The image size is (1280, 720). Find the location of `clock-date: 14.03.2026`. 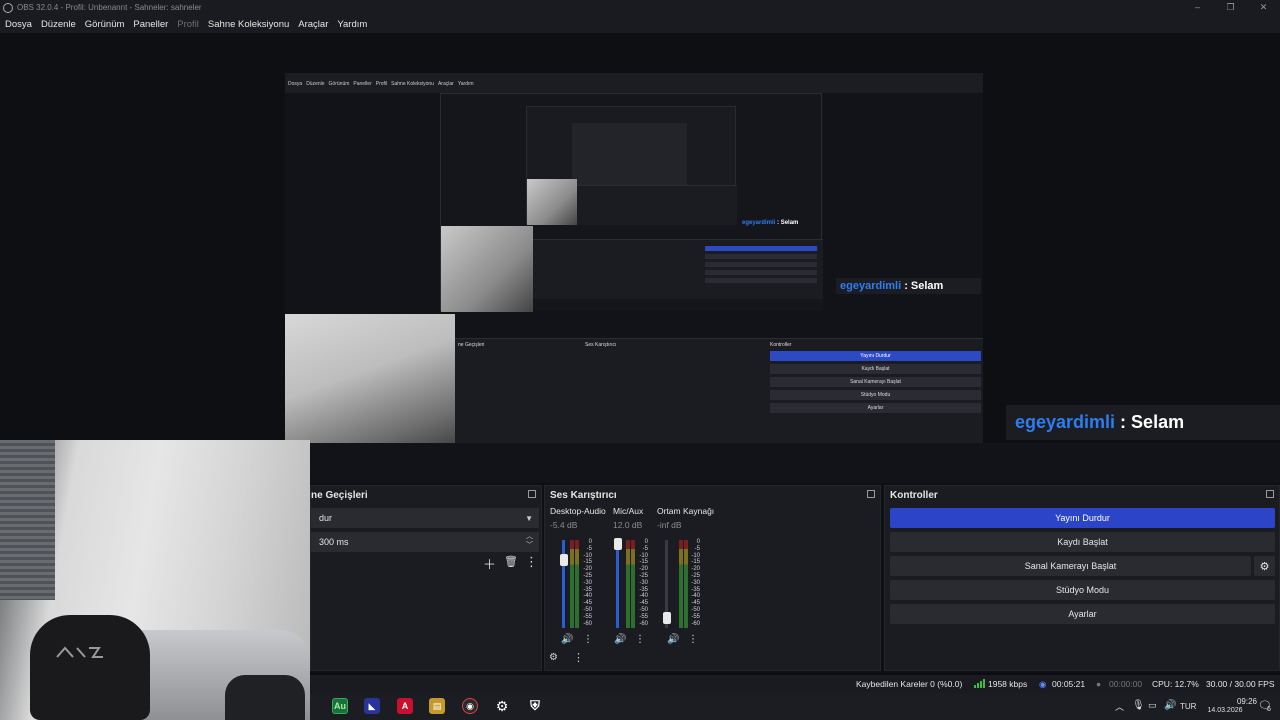

clock-date: 14.03.2026 is located at coordinates (1225, 710).